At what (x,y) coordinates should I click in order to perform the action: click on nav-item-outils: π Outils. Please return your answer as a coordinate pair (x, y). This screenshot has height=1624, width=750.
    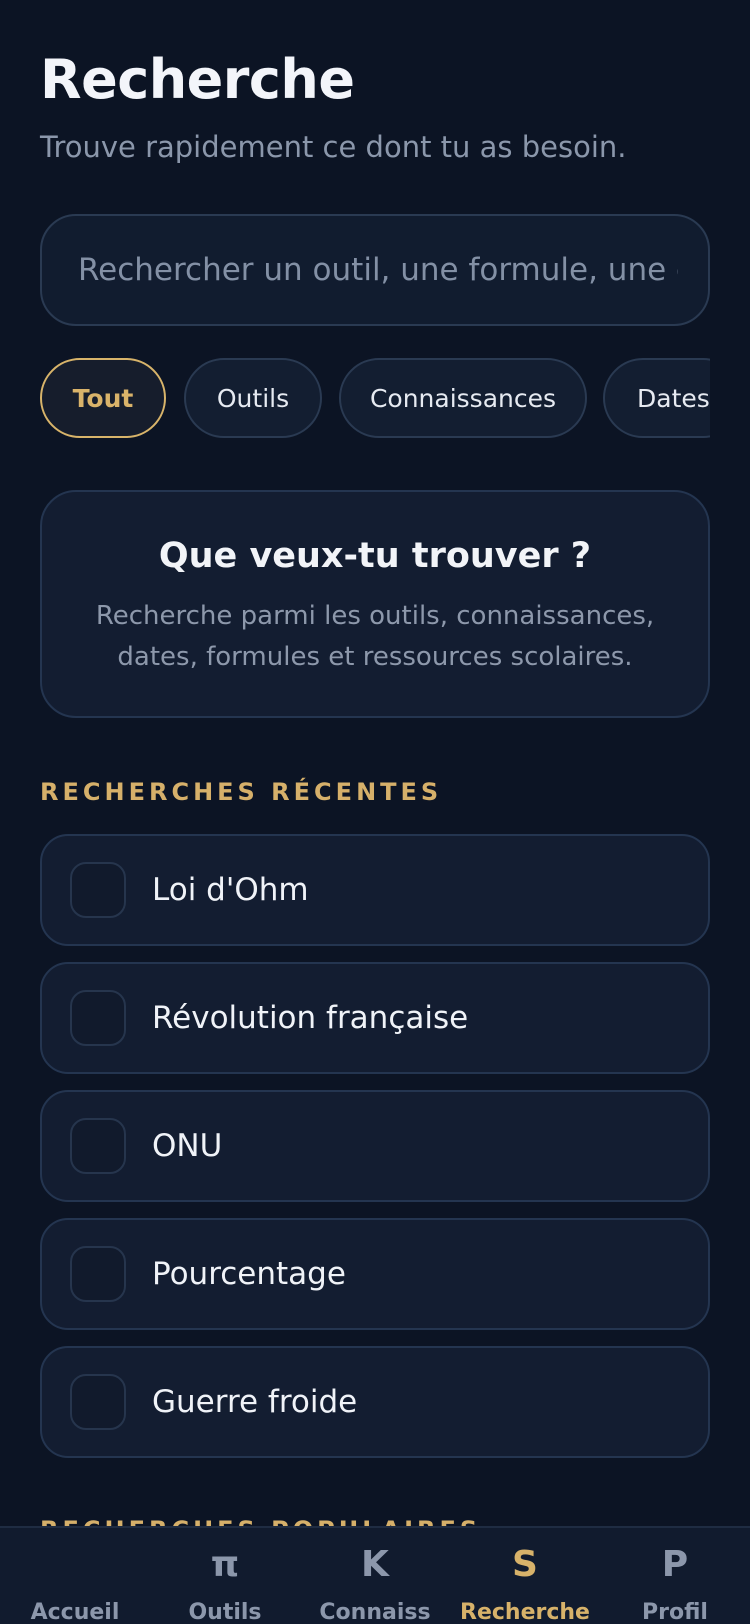
    Looking at the image, I should click on (225, 1576).